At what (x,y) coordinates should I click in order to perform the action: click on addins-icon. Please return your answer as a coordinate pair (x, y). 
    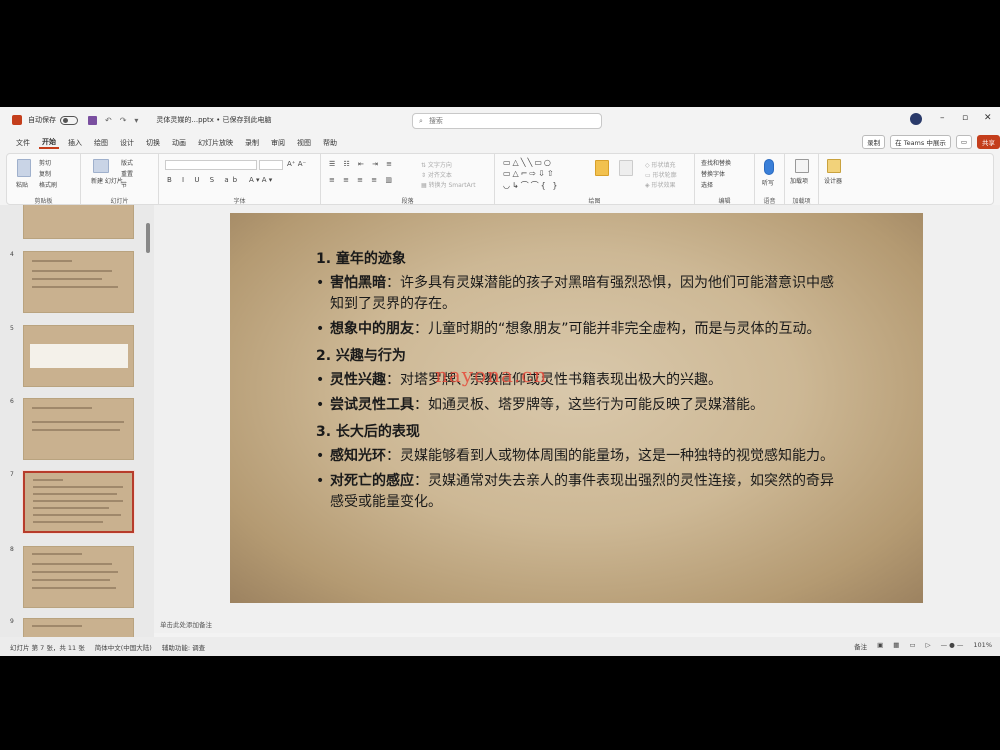
    Looking at the image, I should click on (802, 166).